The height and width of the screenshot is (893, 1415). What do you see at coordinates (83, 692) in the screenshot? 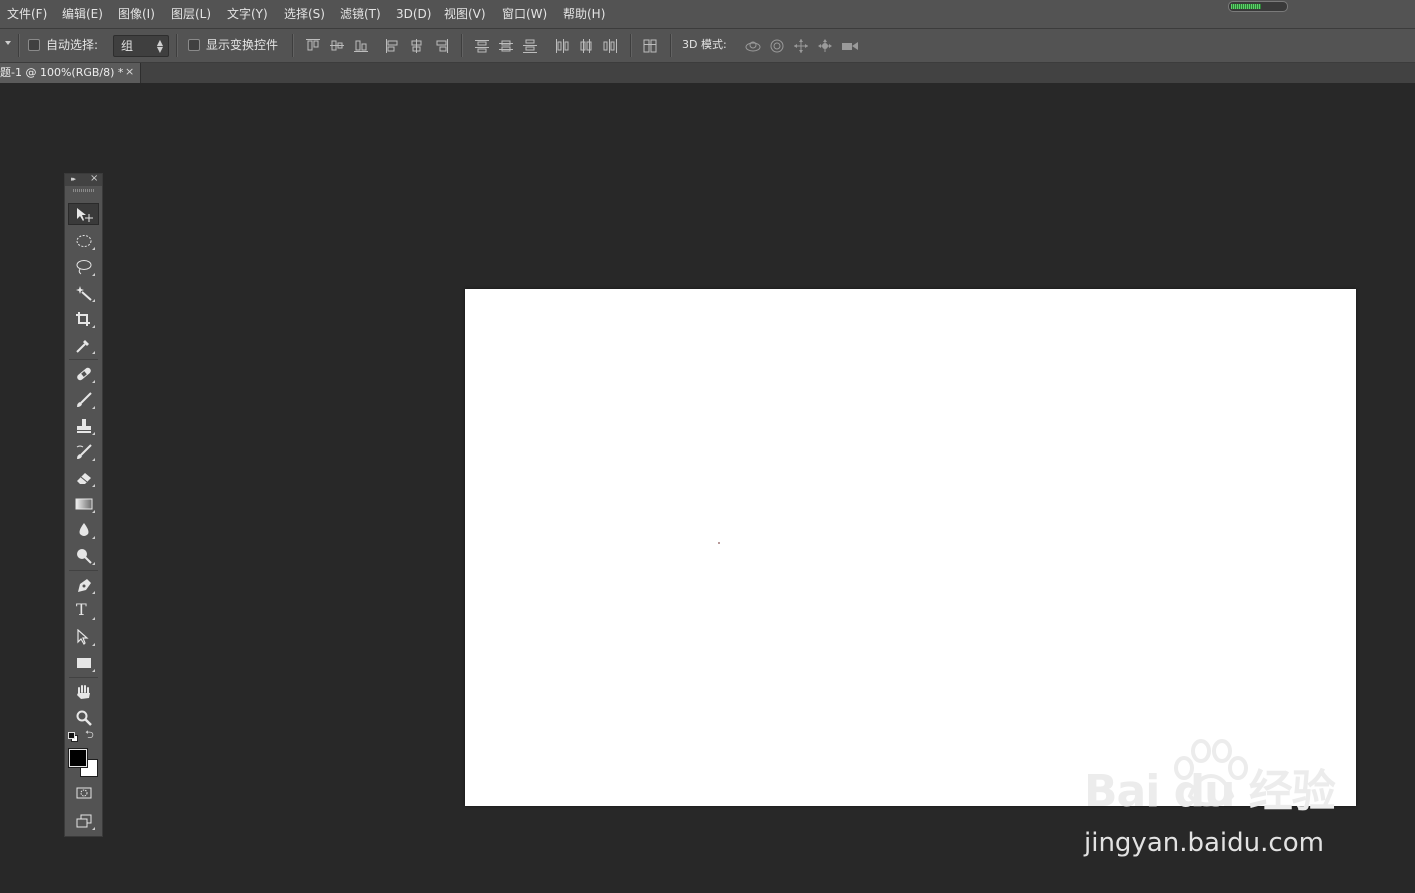
I see `hand-tool-icon` at bounding box center [83, 692].